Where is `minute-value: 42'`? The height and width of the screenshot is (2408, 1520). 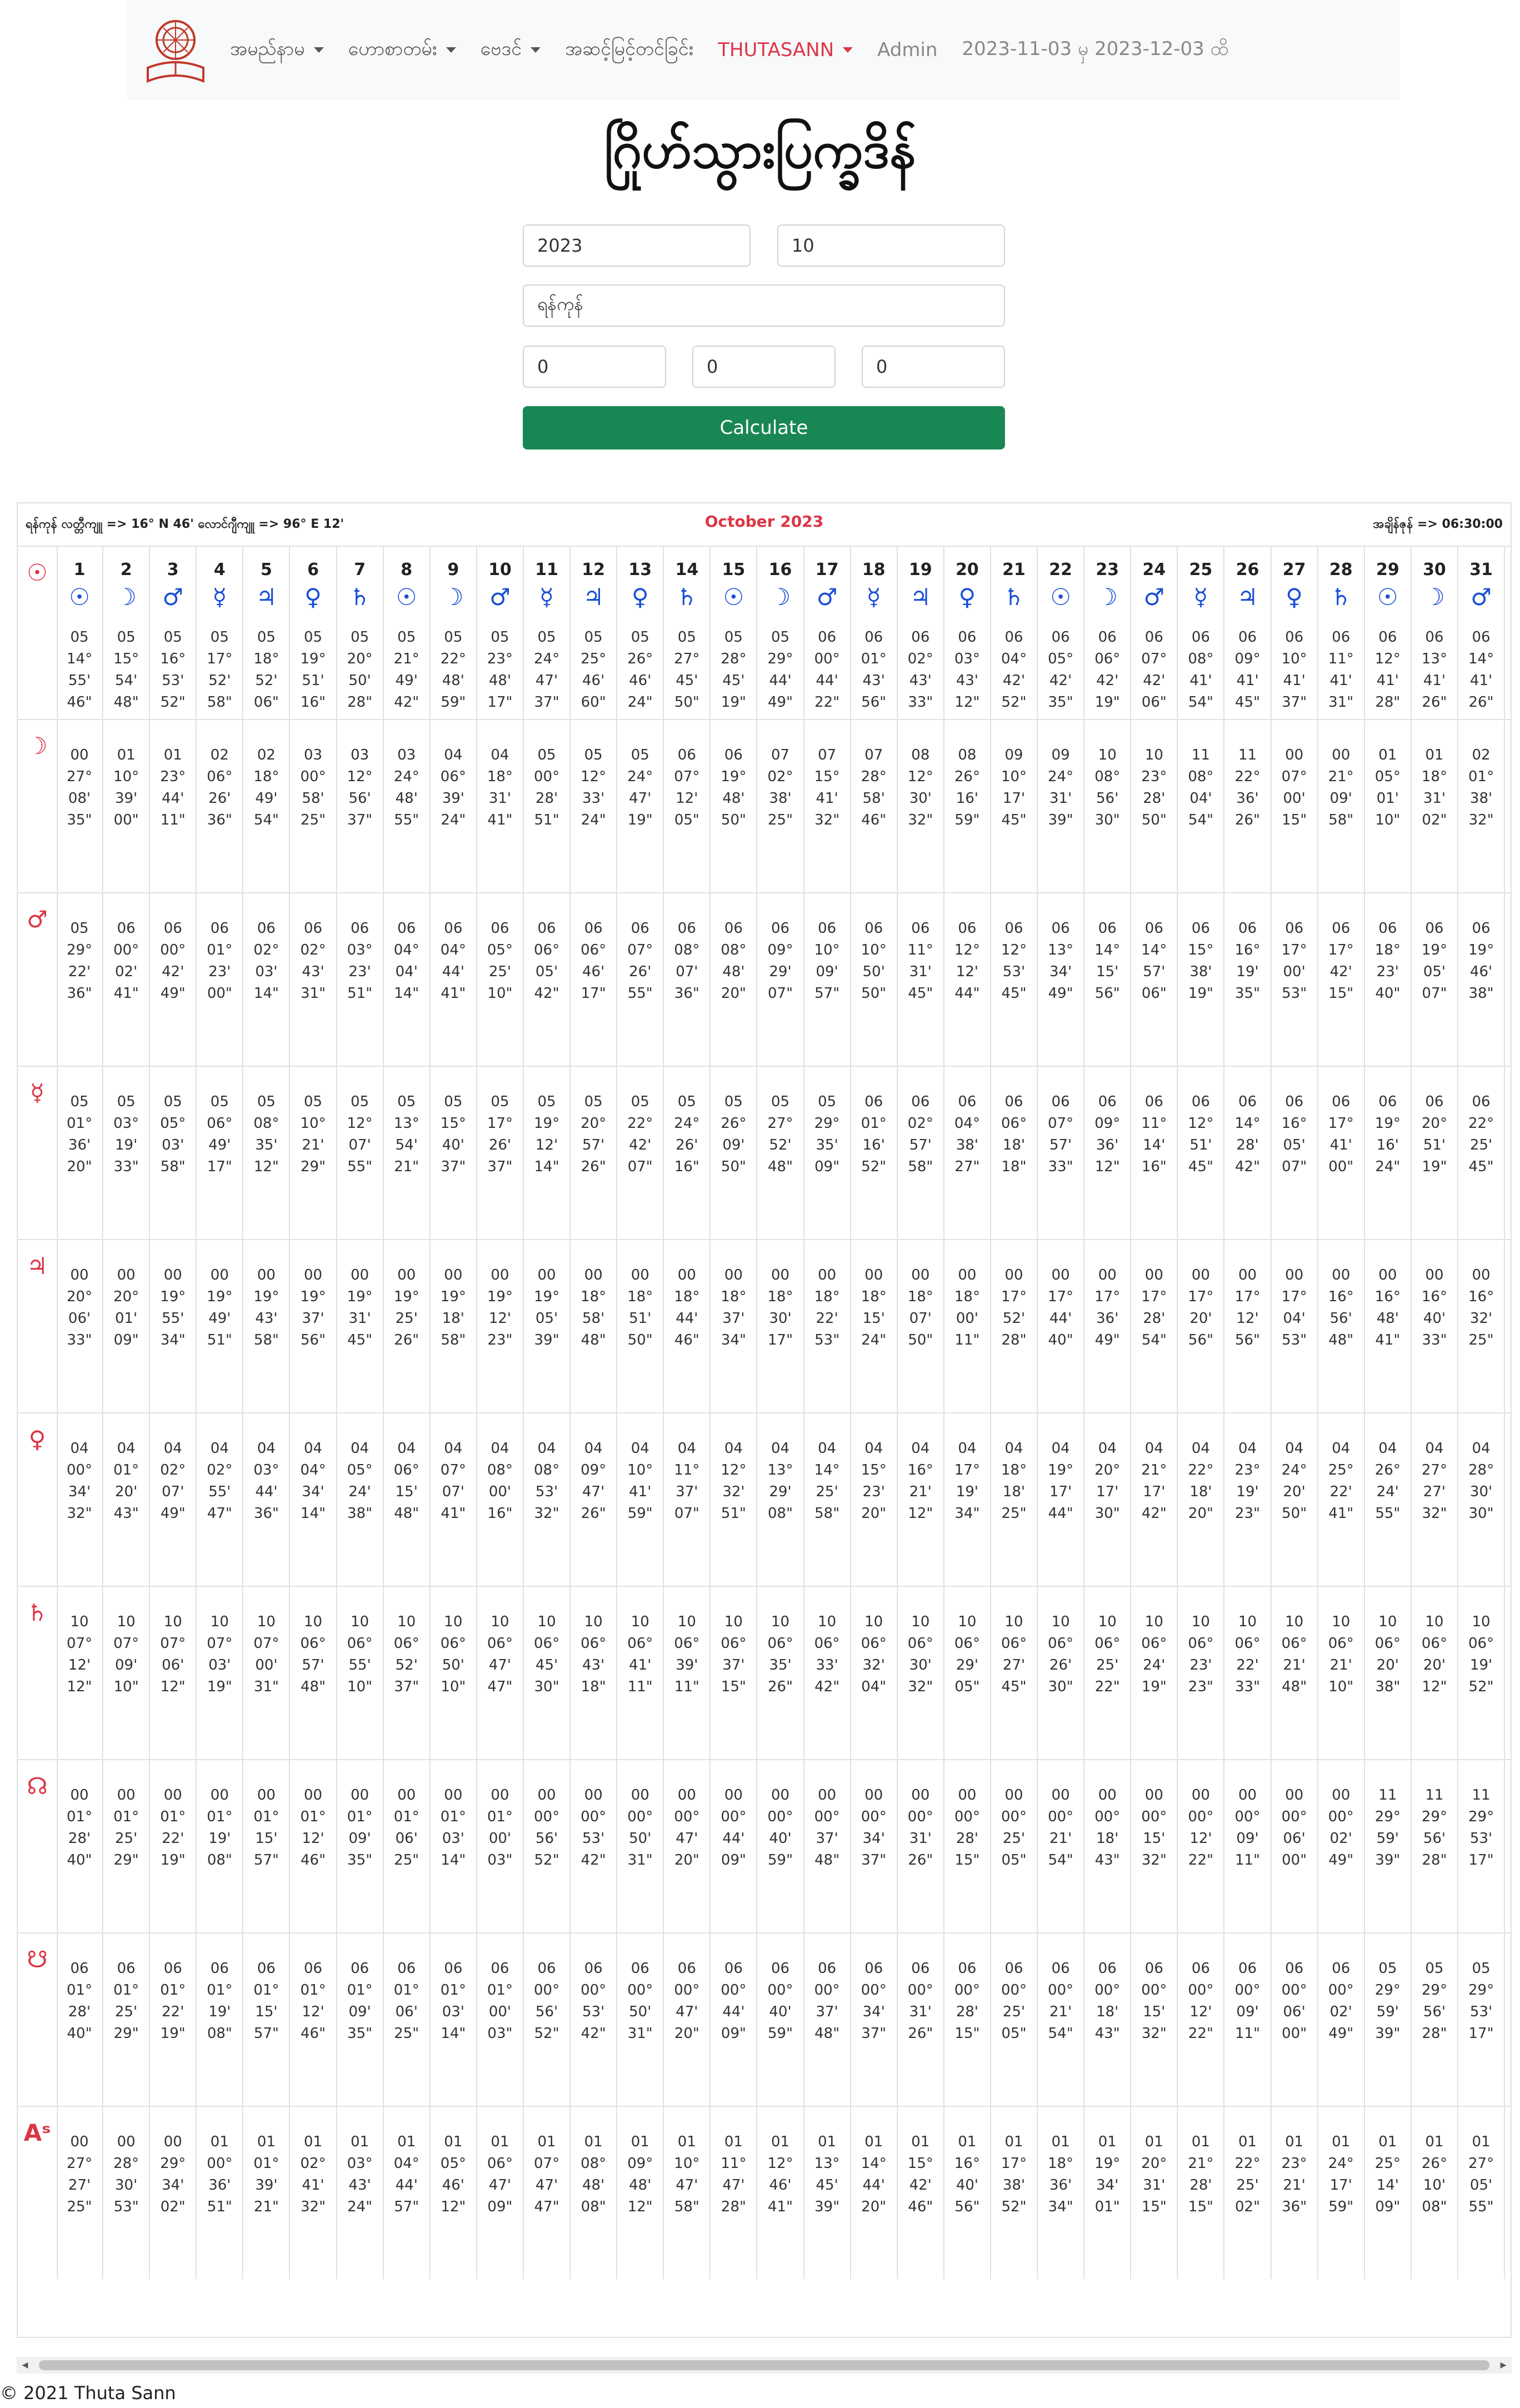 minute-value: 42' is located at coordinates (1340, 971).